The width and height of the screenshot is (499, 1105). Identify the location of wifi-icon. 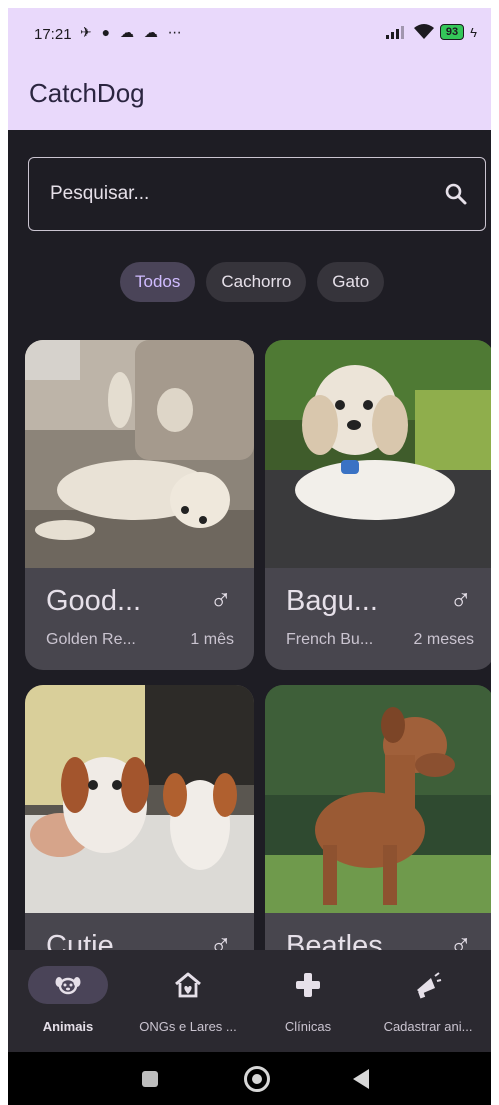
(423, 31).